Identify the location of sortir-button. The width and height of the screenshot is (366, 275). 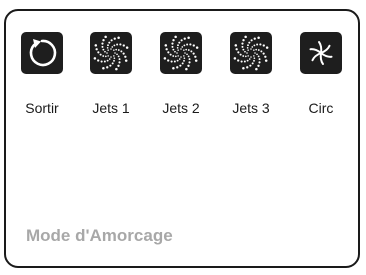
(42, 53).